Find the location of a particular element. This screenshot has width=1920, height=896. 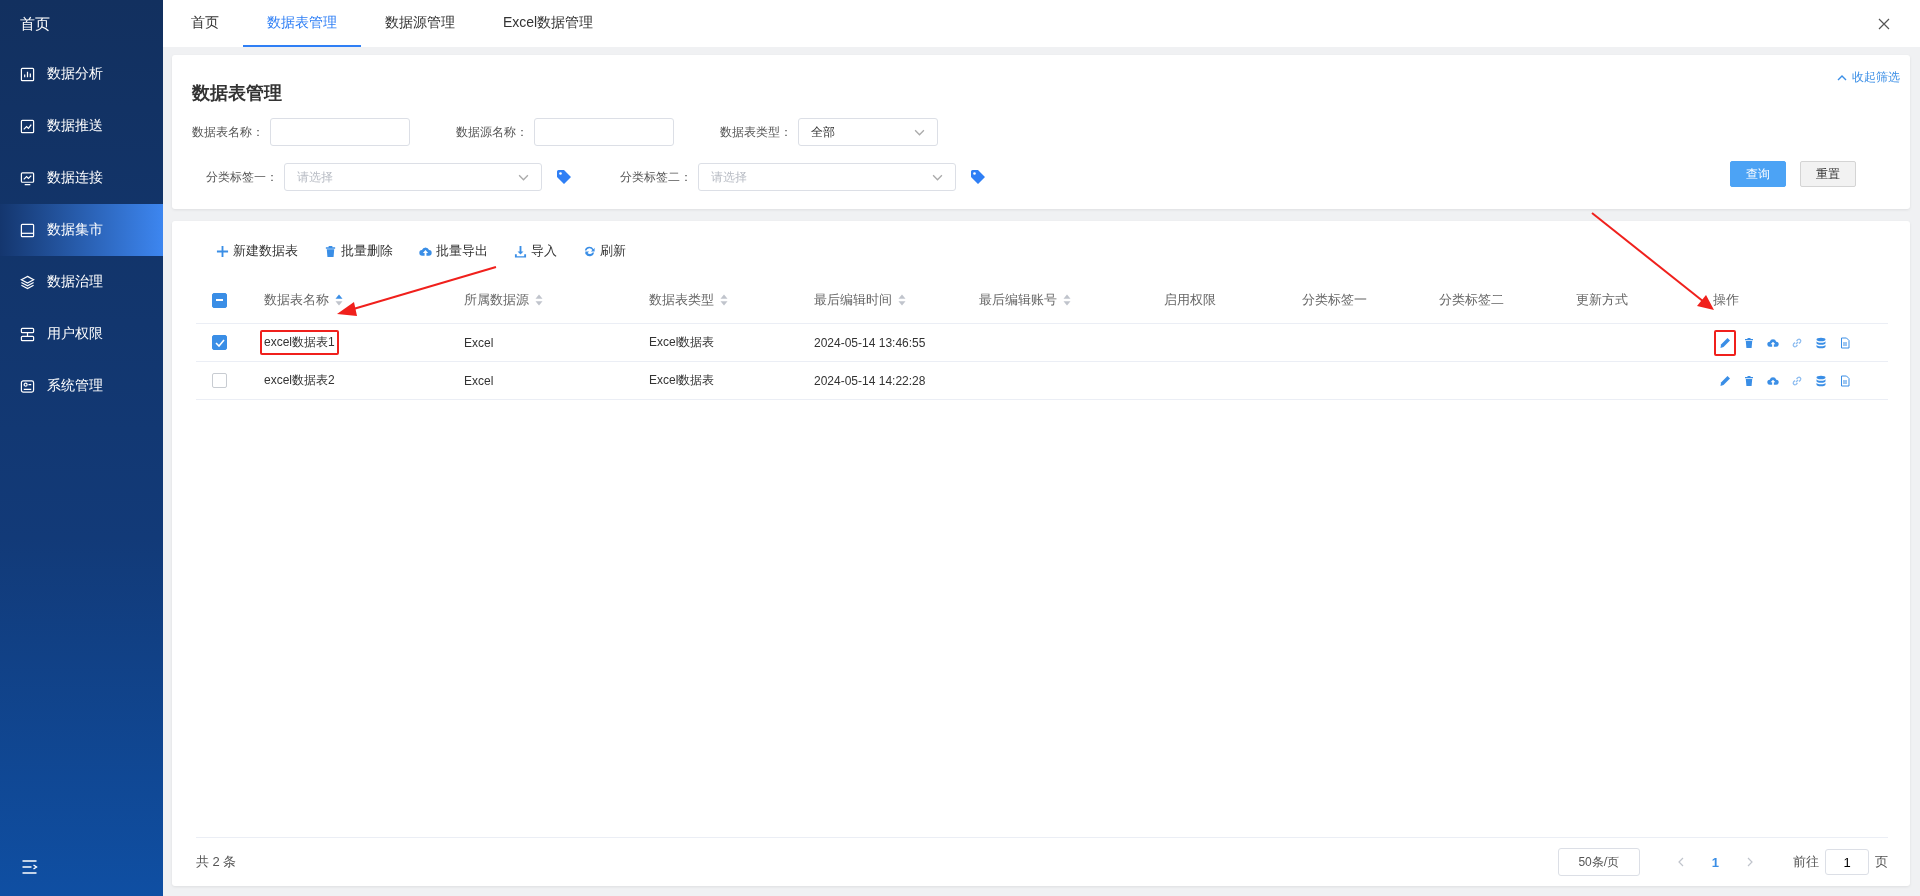

sidebar-item: 用户权限 is located at coordinates (81, 334).